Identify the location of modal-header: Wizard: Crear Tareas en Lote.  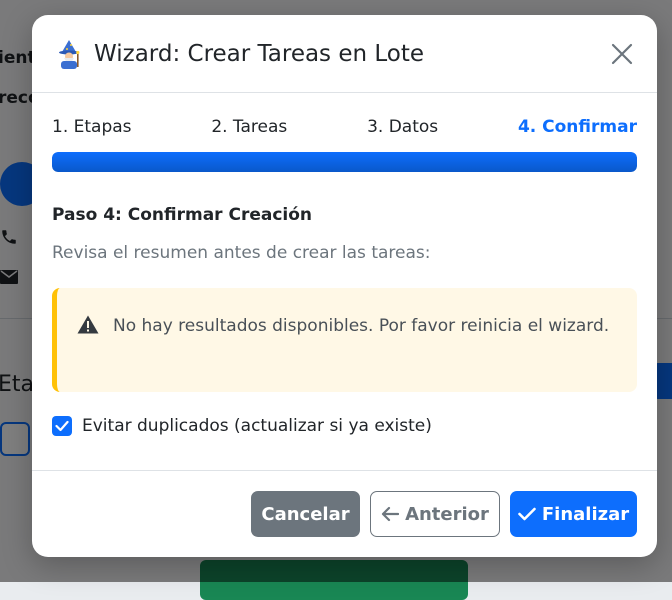
(344, 54).